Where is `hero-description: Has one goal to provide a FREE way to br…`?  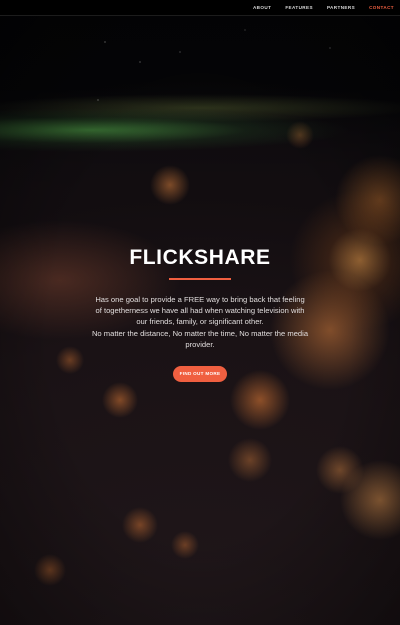
hero-description: Has one goal to provide a FREE way to br… is located at coordinates (200, 322).